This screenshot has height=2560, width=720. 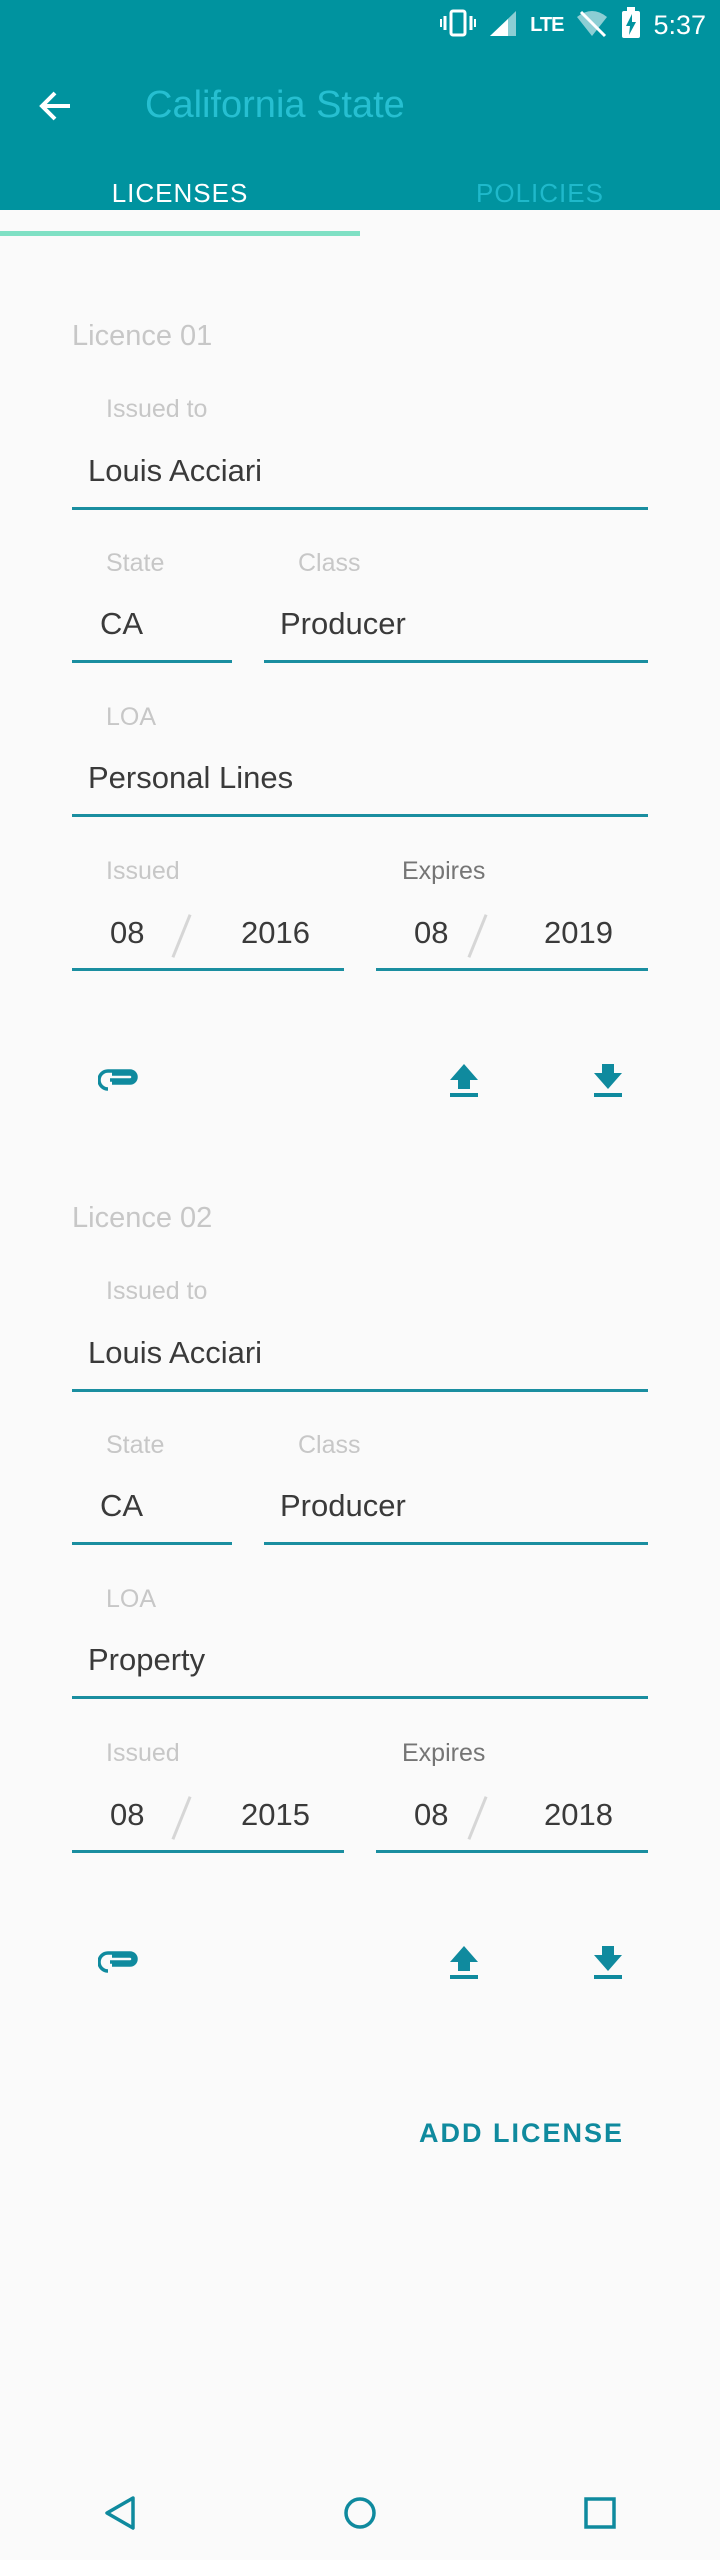 I want to click on expires-year-field: 2019, so click(x=578, y=933).